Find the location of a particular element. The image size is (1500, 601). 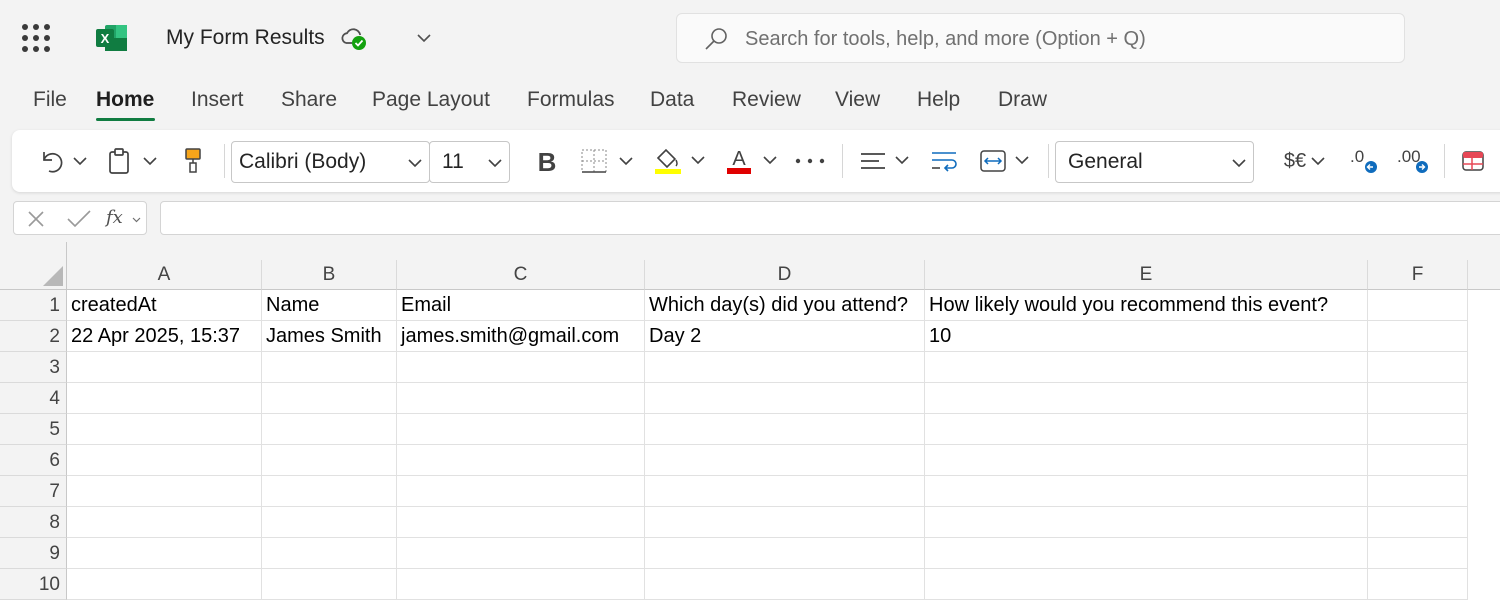

row-header-2: 2 is located at coordinates (33, 336).